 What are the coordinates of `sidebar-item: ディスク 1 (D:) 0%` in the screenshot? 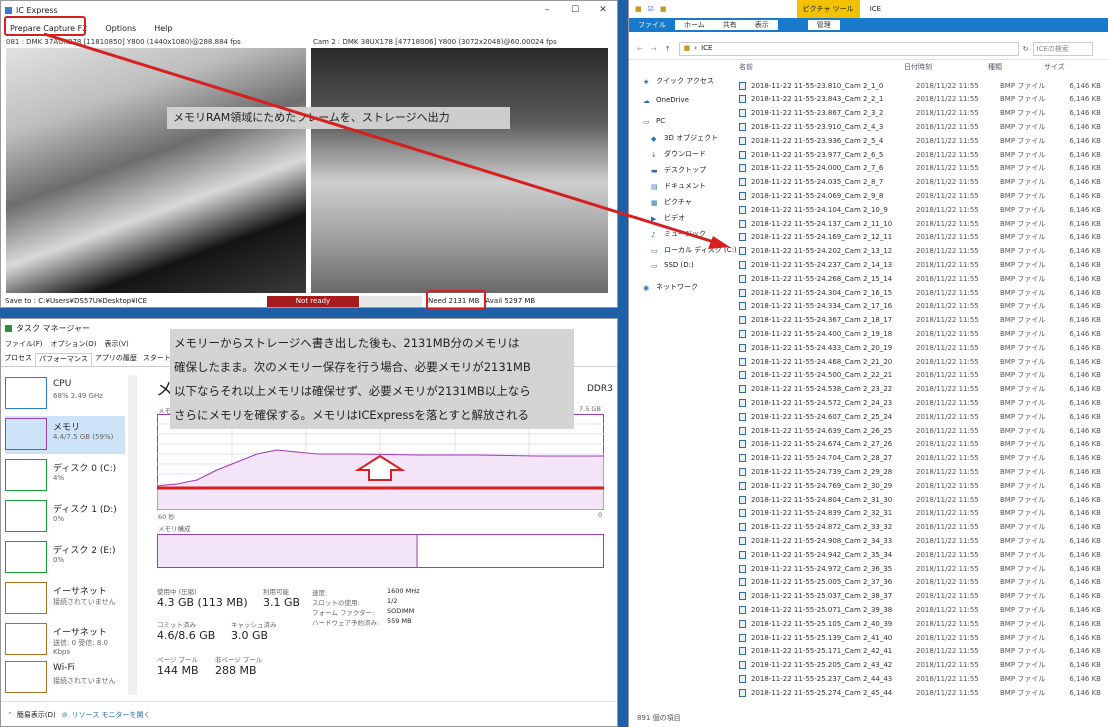 It's located at (65, 517).